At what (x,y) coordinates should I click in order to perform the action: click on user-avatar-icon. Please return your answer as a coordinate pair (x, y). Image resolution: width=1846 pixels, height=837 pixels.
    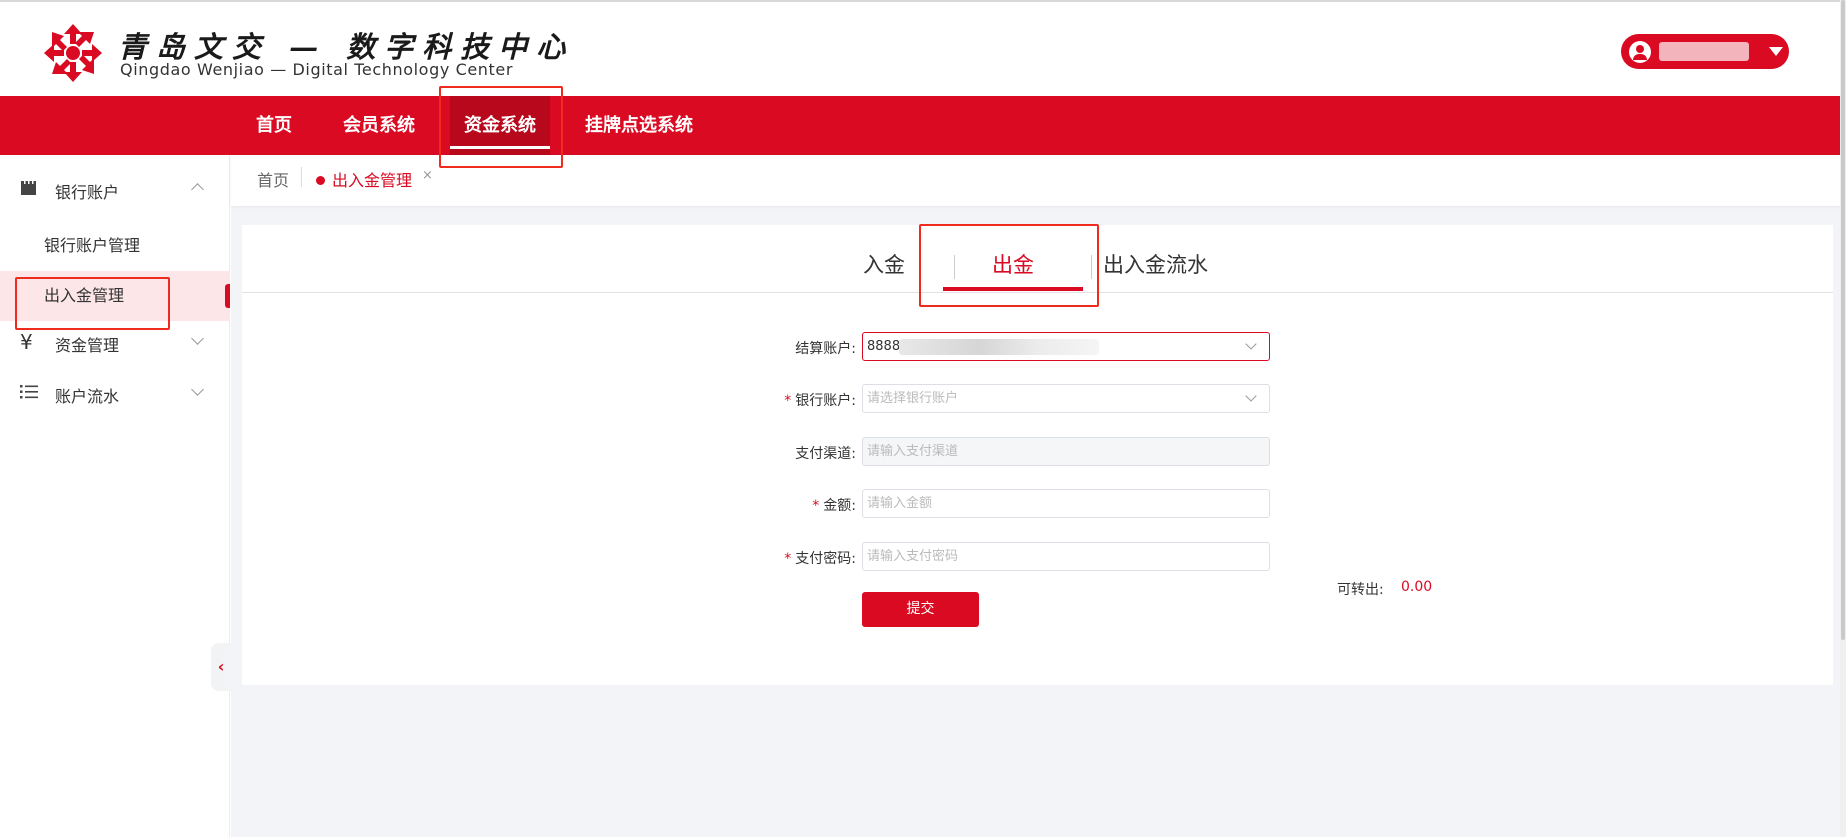
    Looking at the image, I should click on (1640, 52).